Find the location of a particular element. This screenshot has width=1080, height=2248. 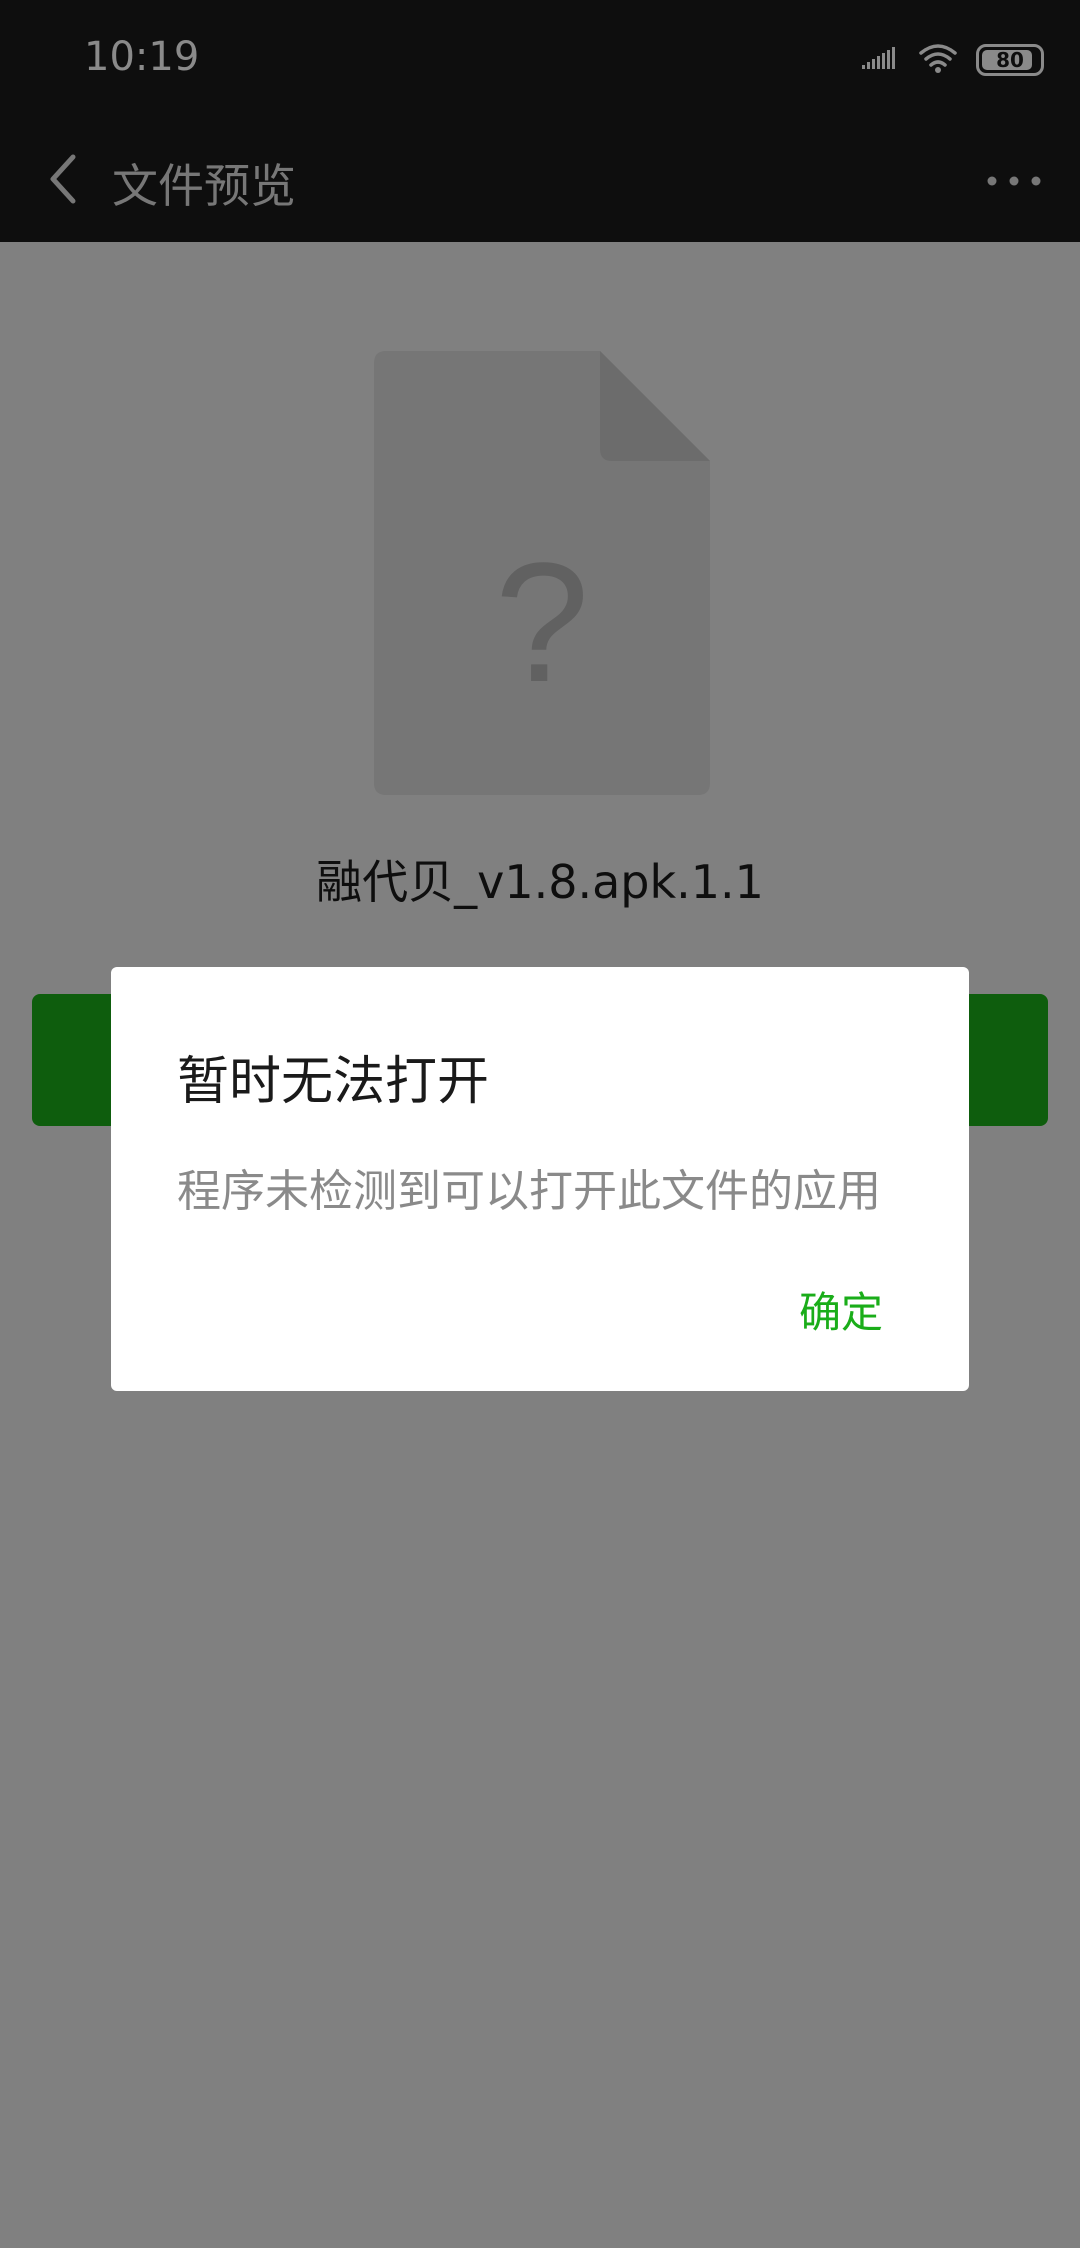

dialog-title: 暂时无法打开 is located at coordinates (333, 1082).